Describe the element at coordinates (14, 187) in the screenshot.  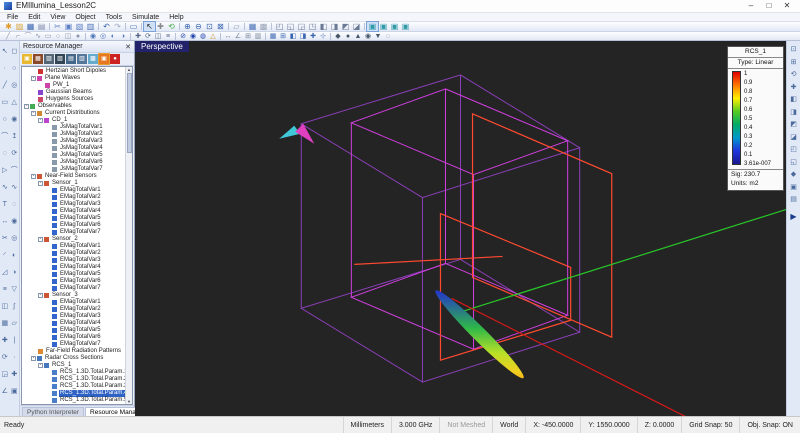
I see `sweep-icon: ∿` at that location.